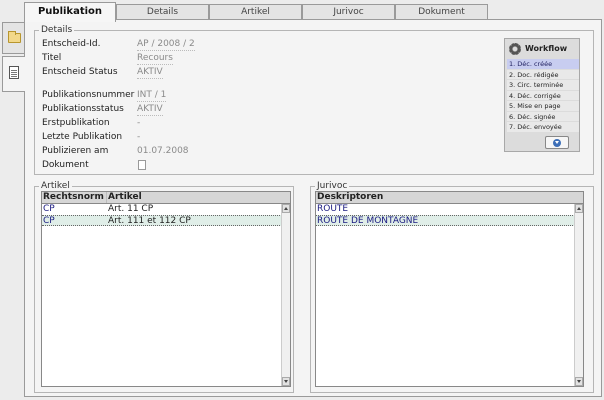 The image size is (604, 400). What do you see at coordinates (152, 95) in the screenshot?
I see `field-value: INT / 1` at bounding box center [152, 95].